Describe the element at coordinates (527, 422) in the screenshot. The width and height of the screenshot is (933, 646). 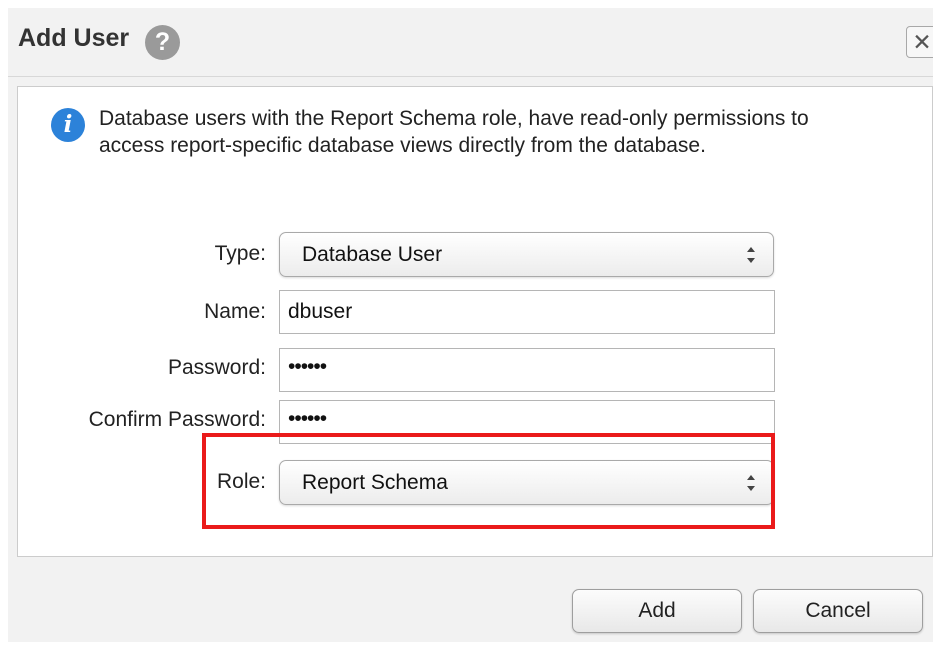
I see `confirm-password-input: ••••••` at that location.